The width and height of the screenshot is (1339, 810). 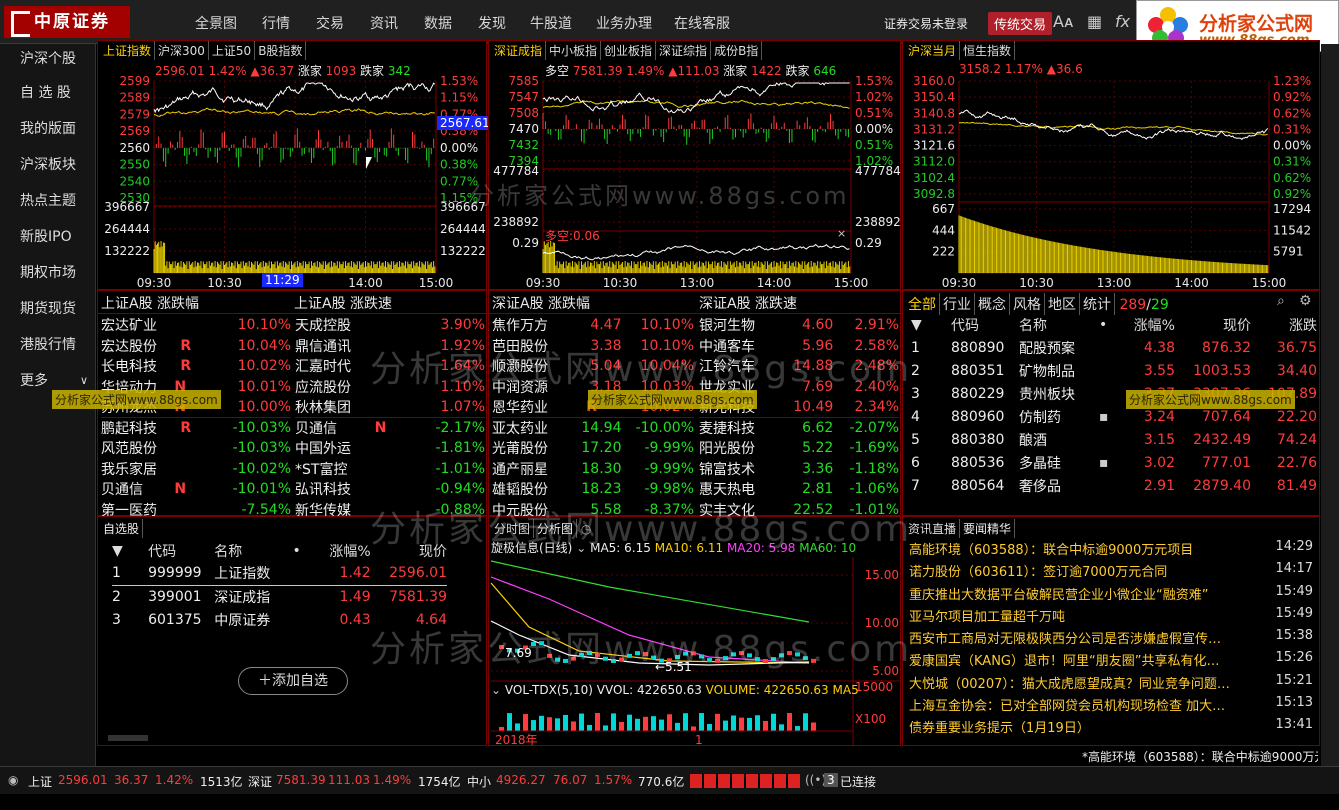 What do you see at coordinates (957, 304) in the screenshot?
I see `tab-industry: 行业` at bounding box center [957, 304].